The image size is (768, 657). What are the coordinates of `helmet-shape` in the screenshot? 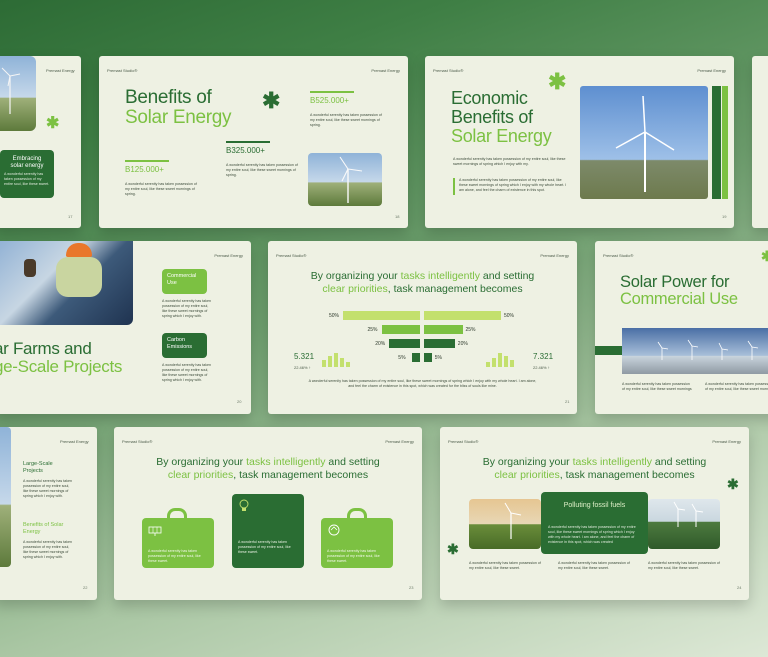 It's located at (79, 250).